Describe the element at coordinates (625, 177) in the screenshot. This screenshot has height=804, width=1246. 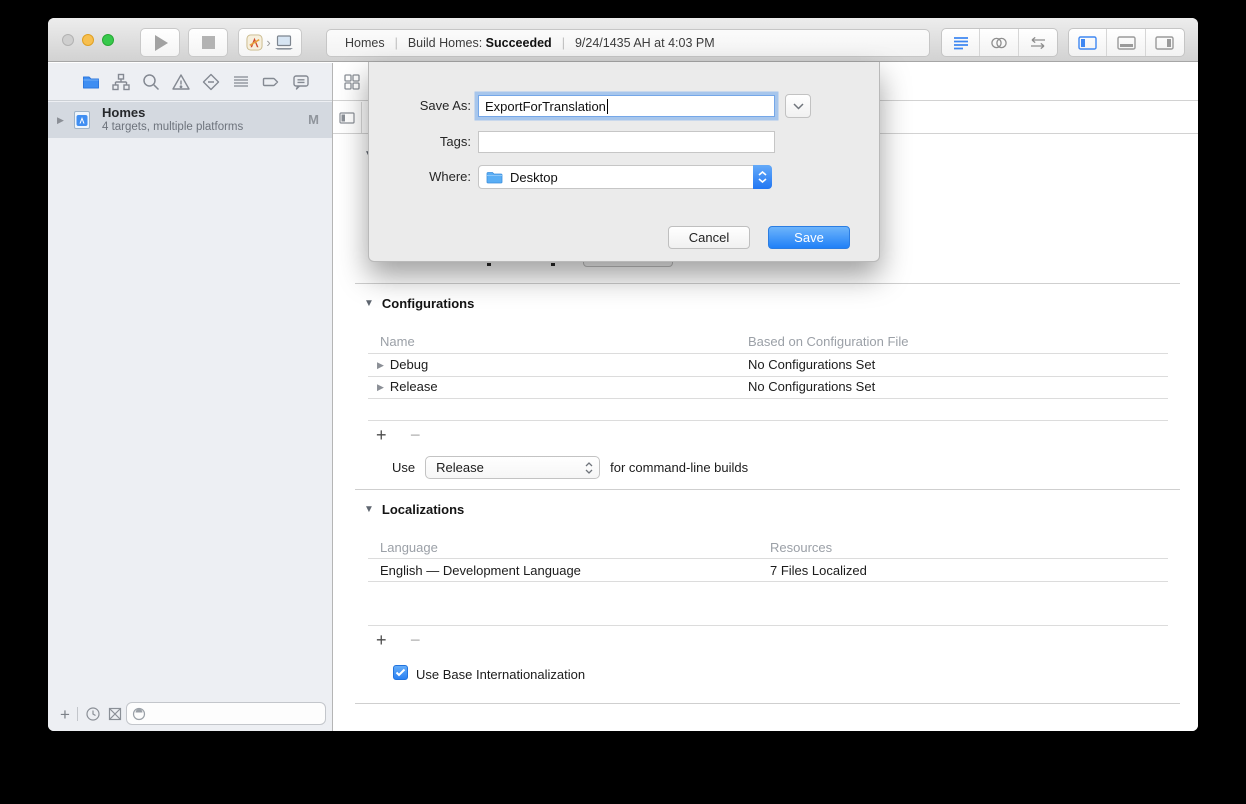
I see `where-popup: Desktop` at that location.